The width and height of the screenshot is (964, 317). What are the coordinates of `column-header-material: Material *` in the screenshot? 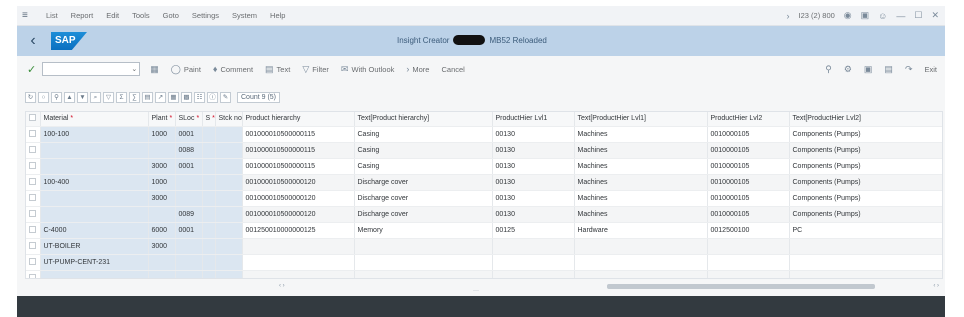 It's located at (94, 119).